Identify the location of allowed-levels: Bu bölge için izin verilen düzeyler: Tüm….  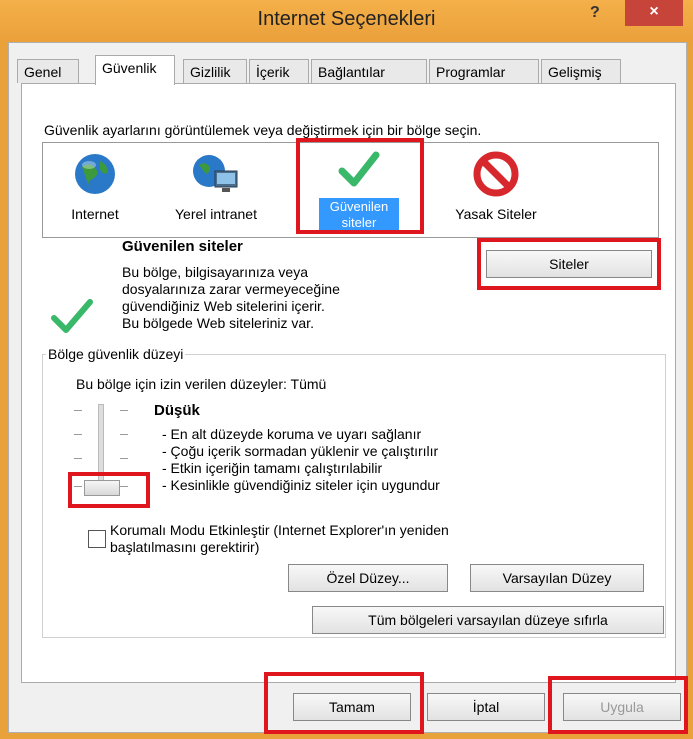
(201, 384).